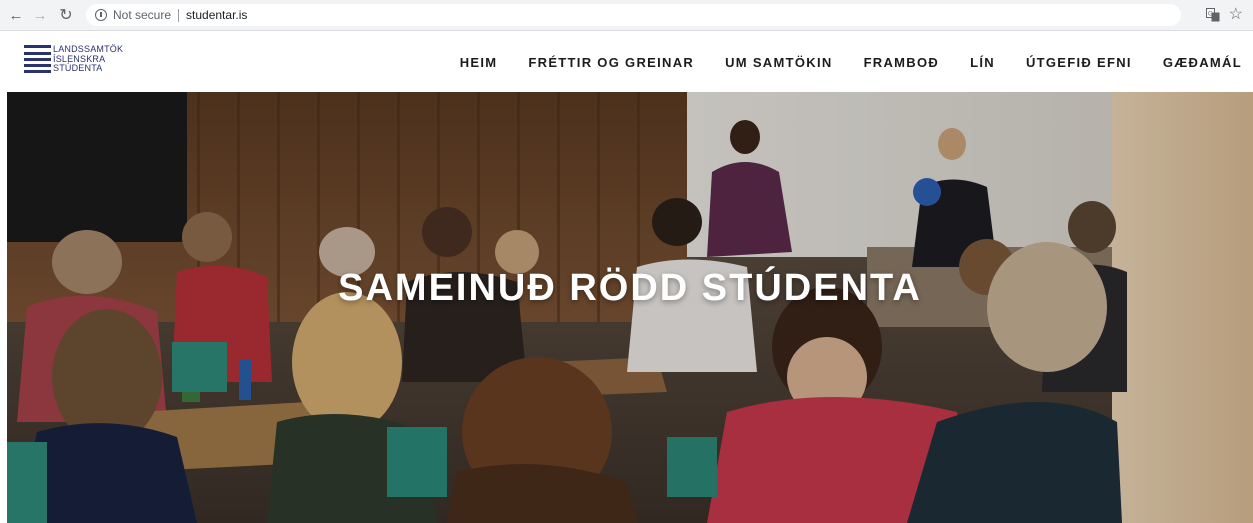 This screenshot has height=523, width=1253. What do you see at coordinates (78, 68) in the screenshot?
I see `logo-line-3: STÚDENTA` at bounding box center [78, 68].